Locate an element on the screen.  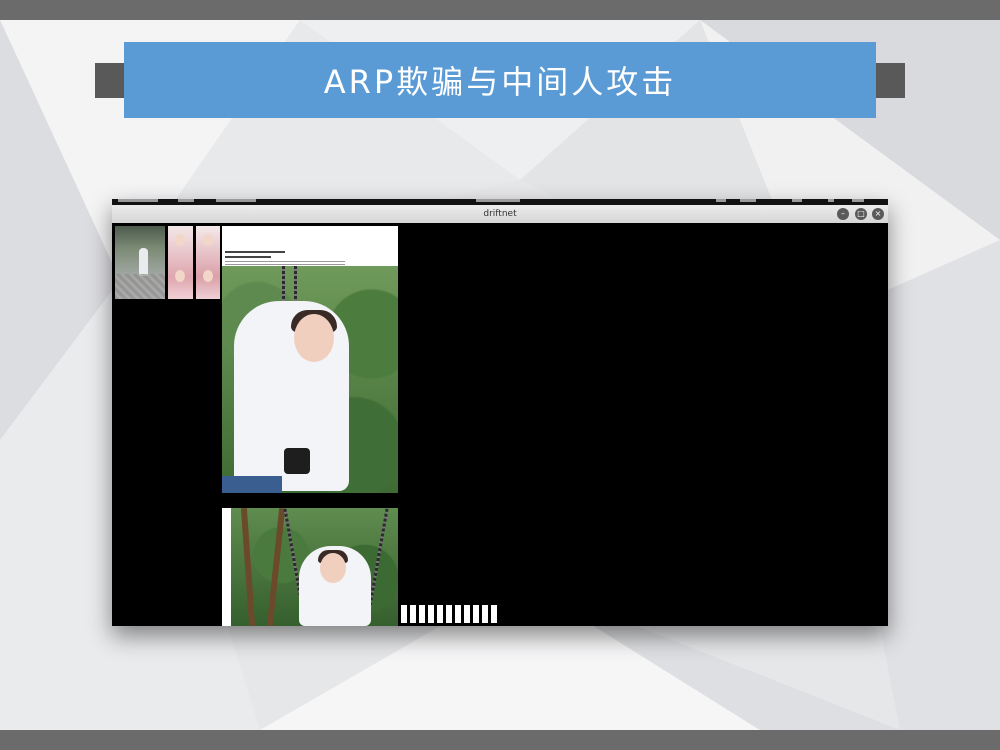
maximize-button: □ is located at coordinates (861, 214).